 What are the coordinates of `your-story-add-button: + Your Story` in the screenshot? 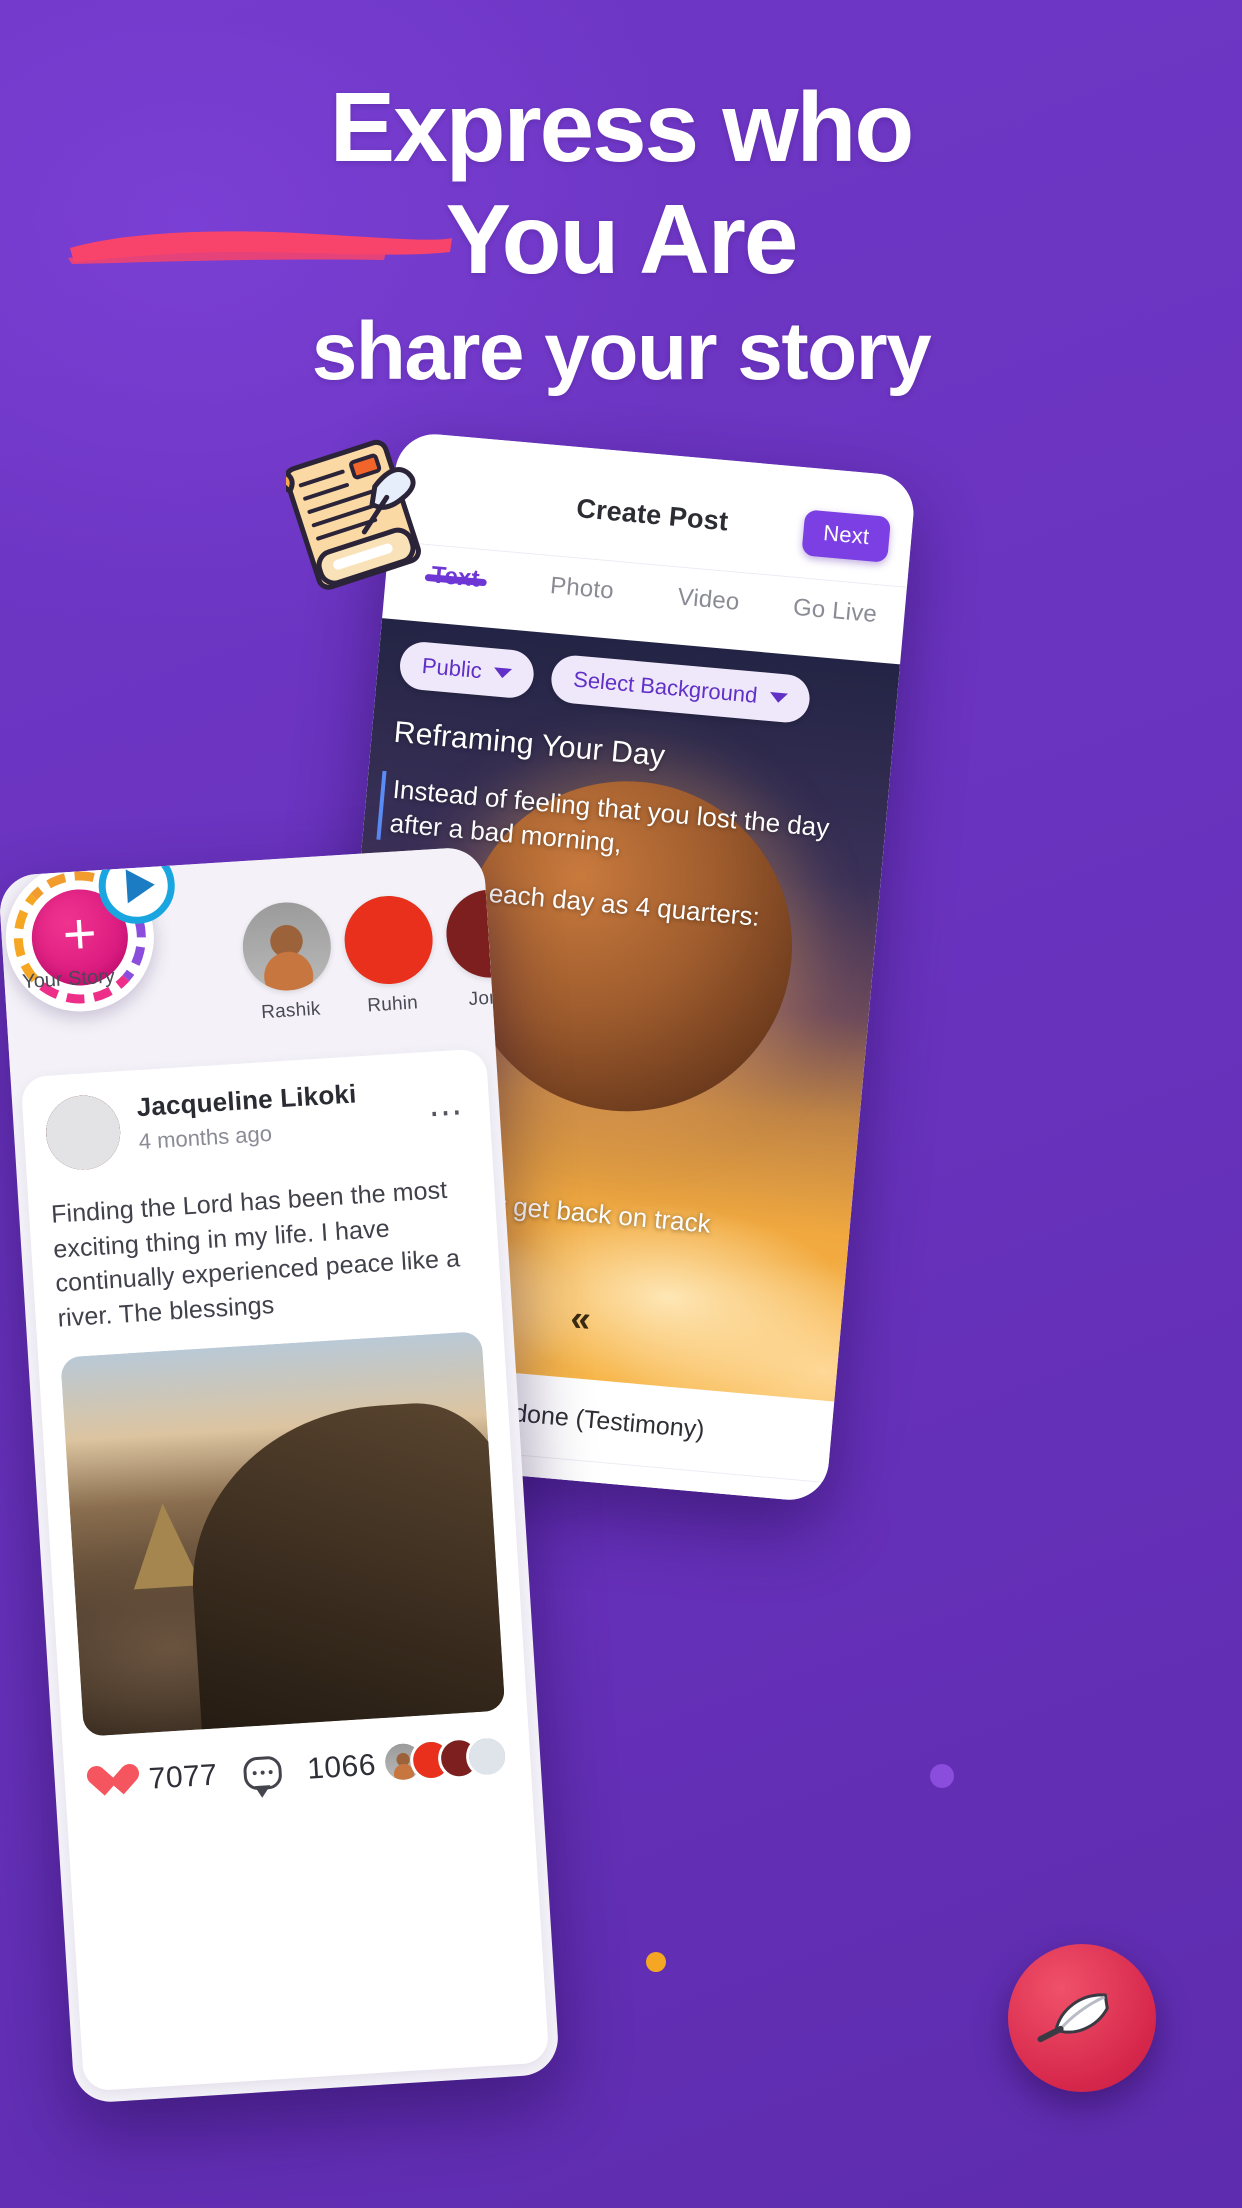 It's located at (89, 930).